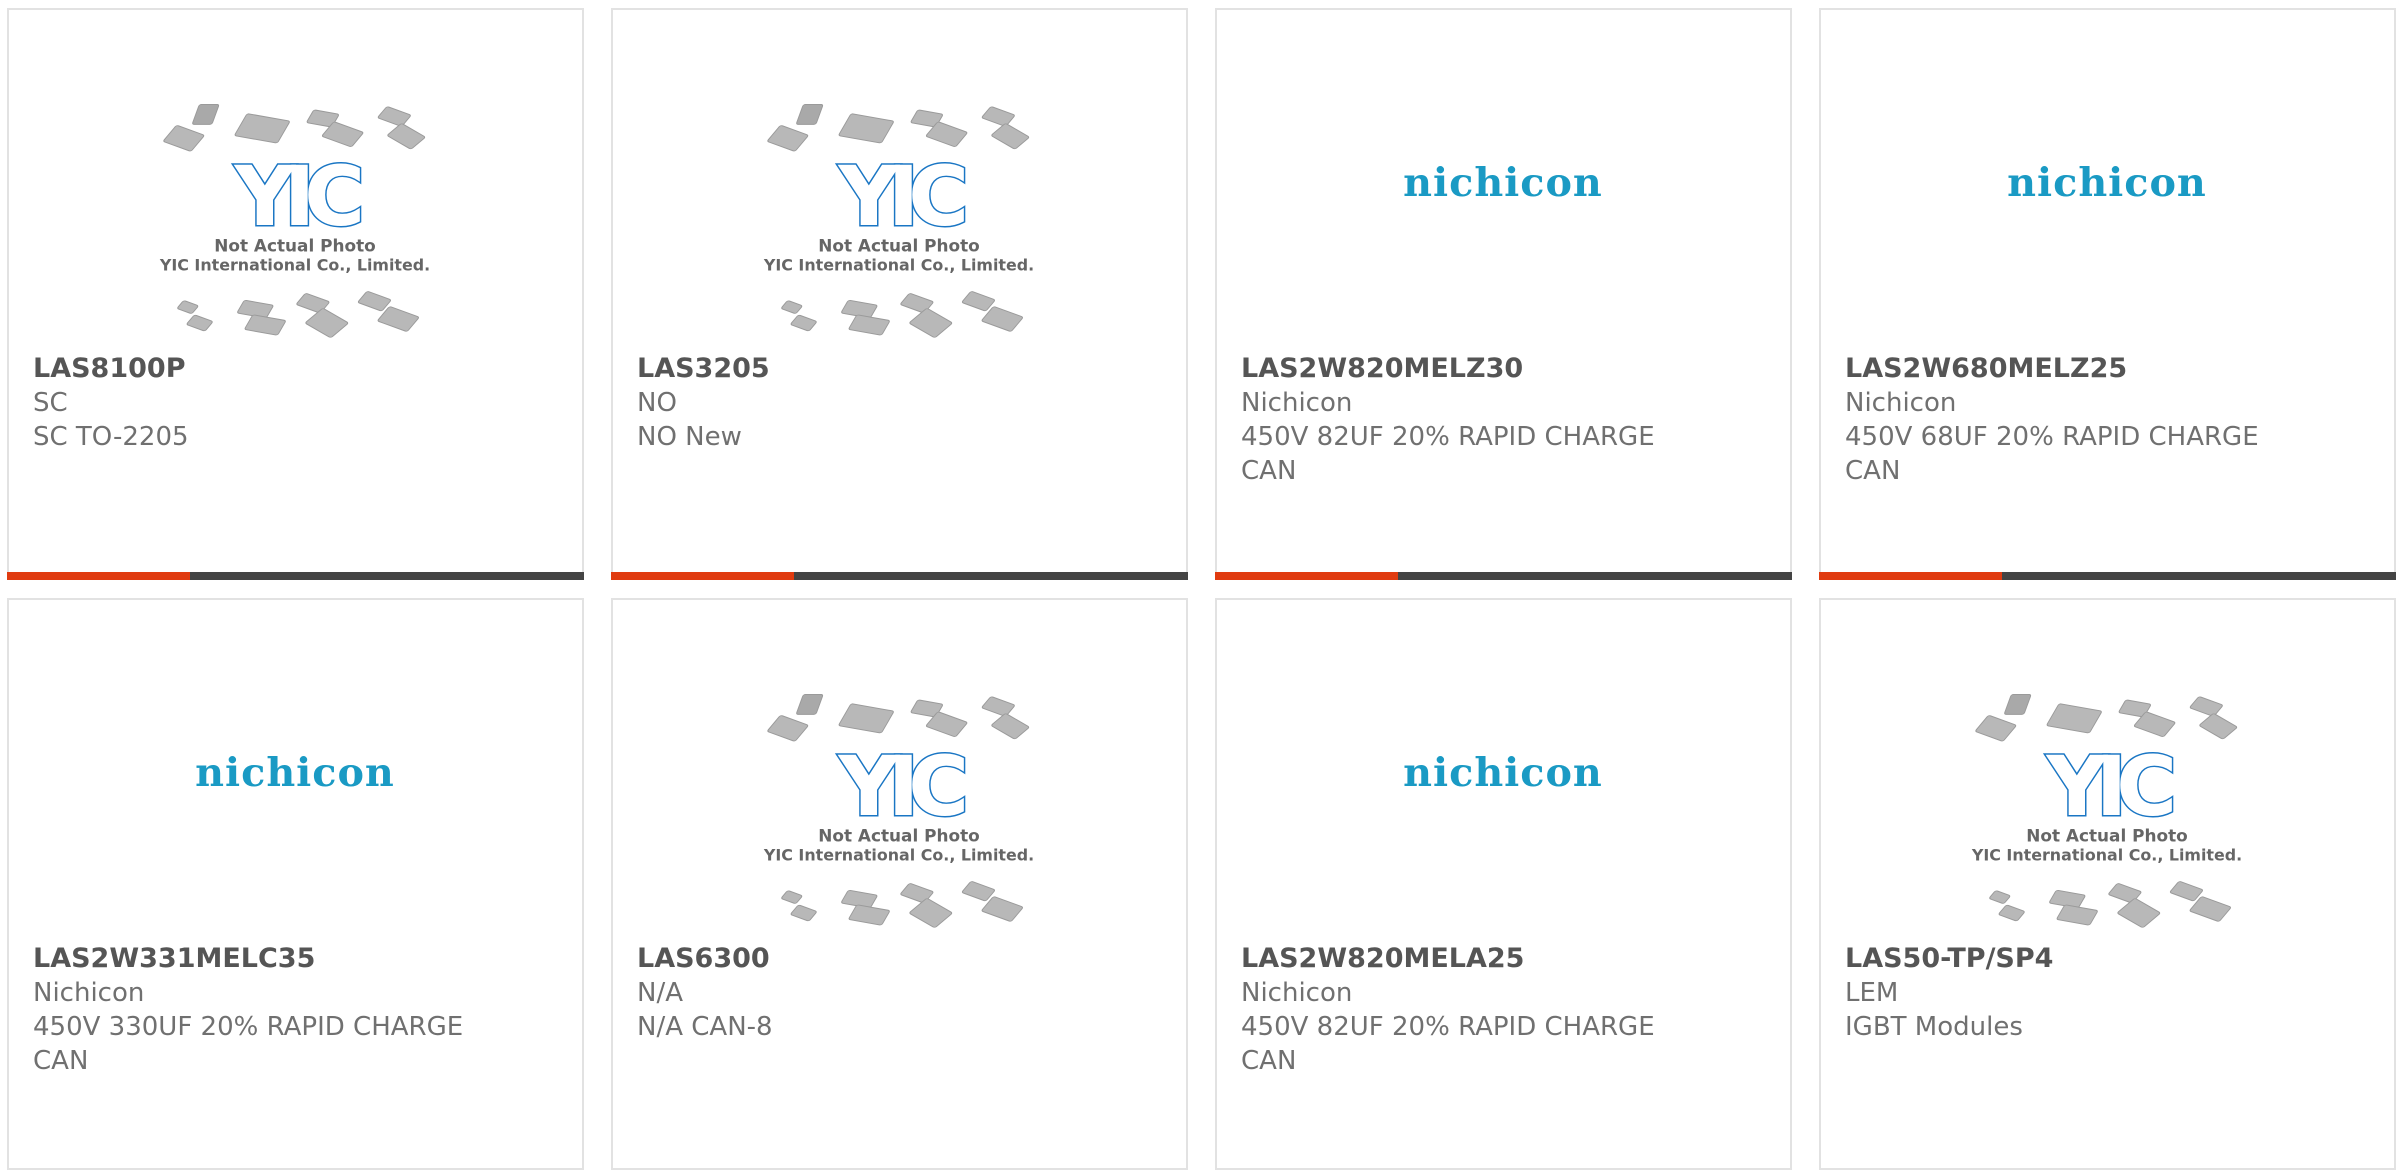 This screenshot has width=2403, height=1170. What do you see at coordinates (2080, 993) in the screenshot?
I see `product-info: LAS50-TP/SP4 LEM IGBT Modules` at bounding box center [2080, 993].